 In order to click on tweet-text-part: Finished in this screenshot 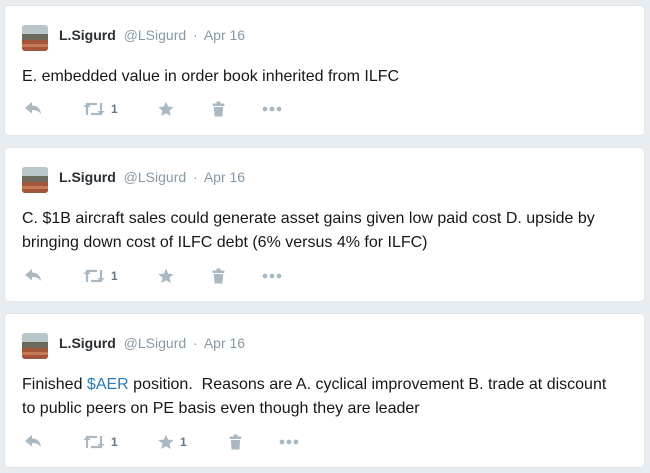, I will do `click(54, 384)`.